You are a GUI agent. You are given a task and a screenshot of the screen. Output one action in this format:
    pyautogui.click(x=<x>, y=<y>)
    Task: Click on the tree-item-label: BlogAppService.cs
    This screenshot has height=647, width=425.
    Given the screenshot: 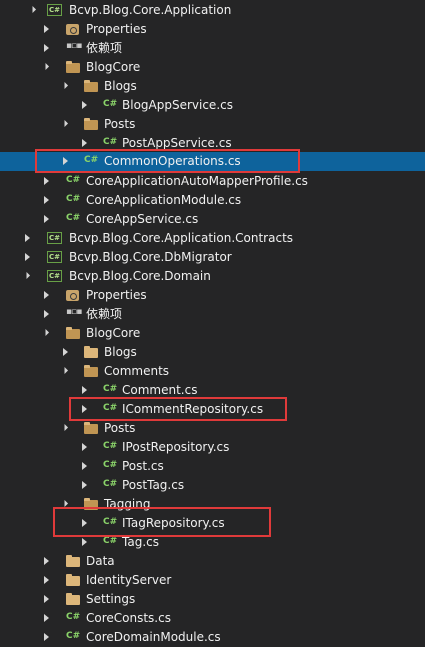 What is the action you would take?
    pyautogui.click(x=177, y=105)
    